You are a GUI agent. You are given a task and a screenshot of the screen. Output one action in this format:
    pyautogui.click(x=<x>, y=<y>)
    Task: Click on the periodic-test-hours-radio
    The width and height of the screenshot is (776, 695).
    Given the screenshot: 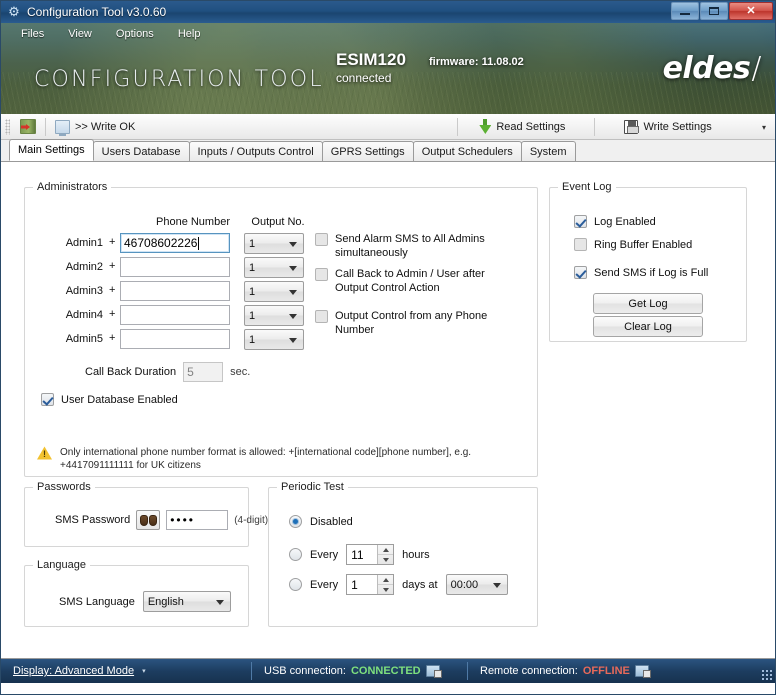 What is the action you would take?
    pyautogui.click(x=295, y=554)
    